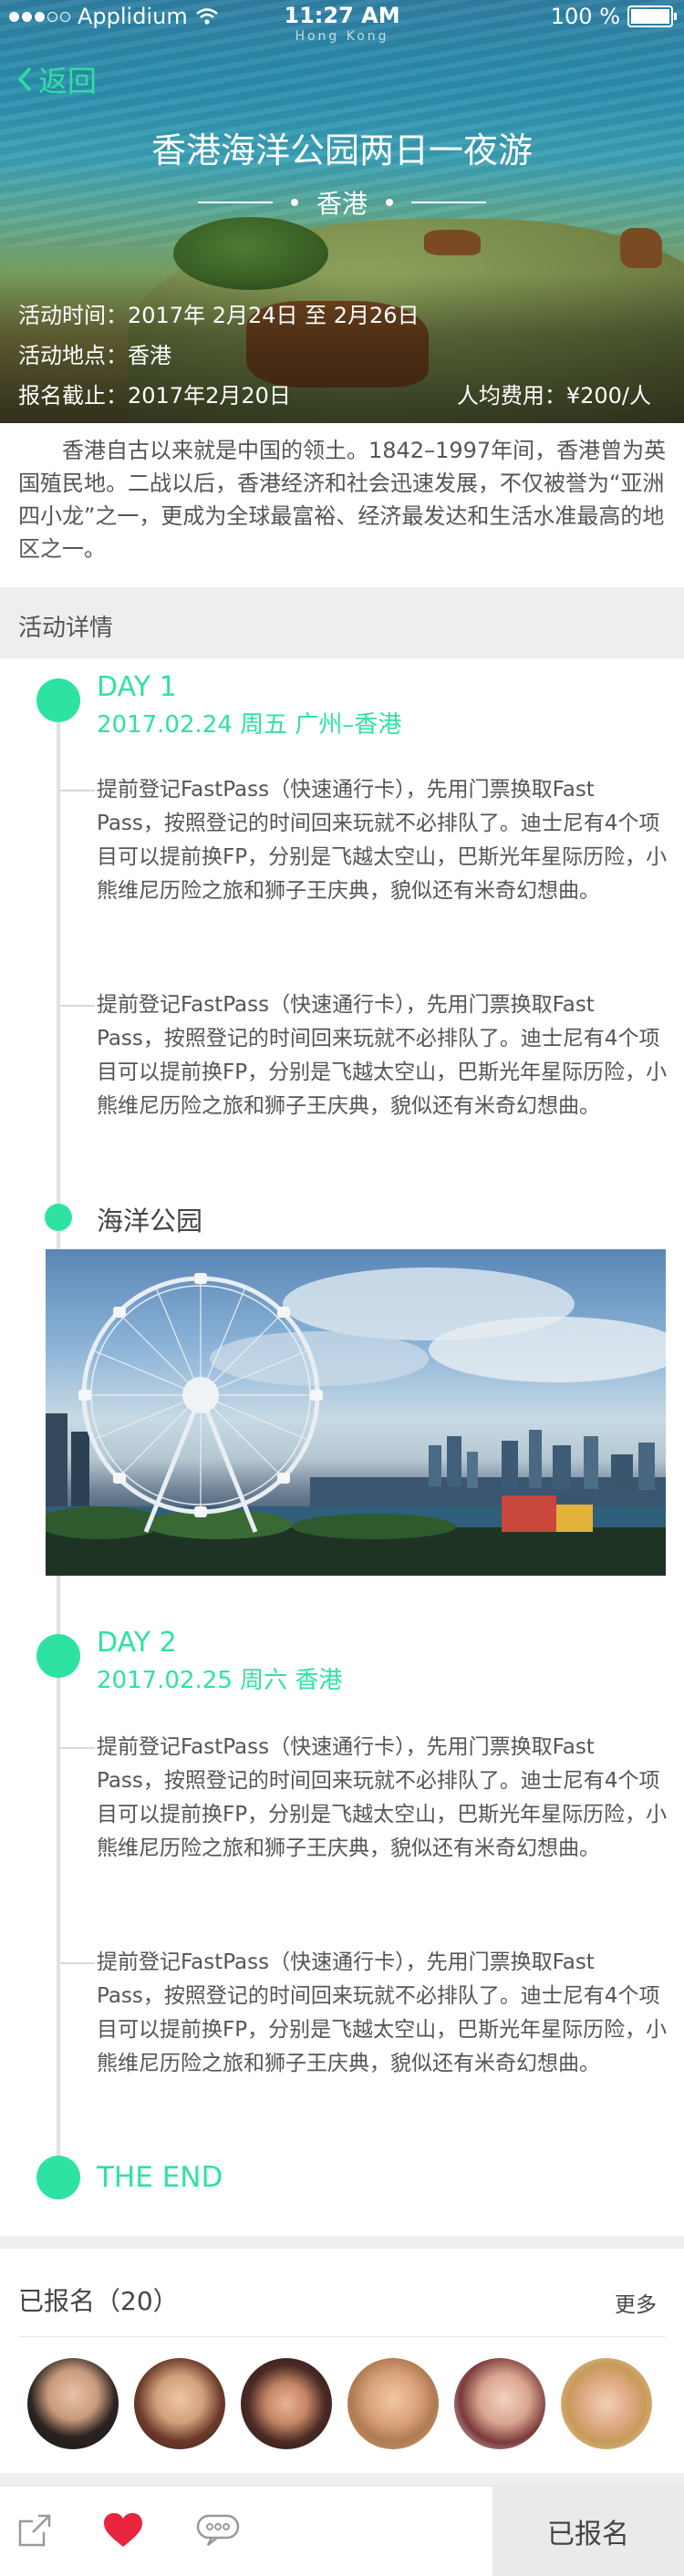  I want to click on day-1-title: DAY 1, so click(137, 687).